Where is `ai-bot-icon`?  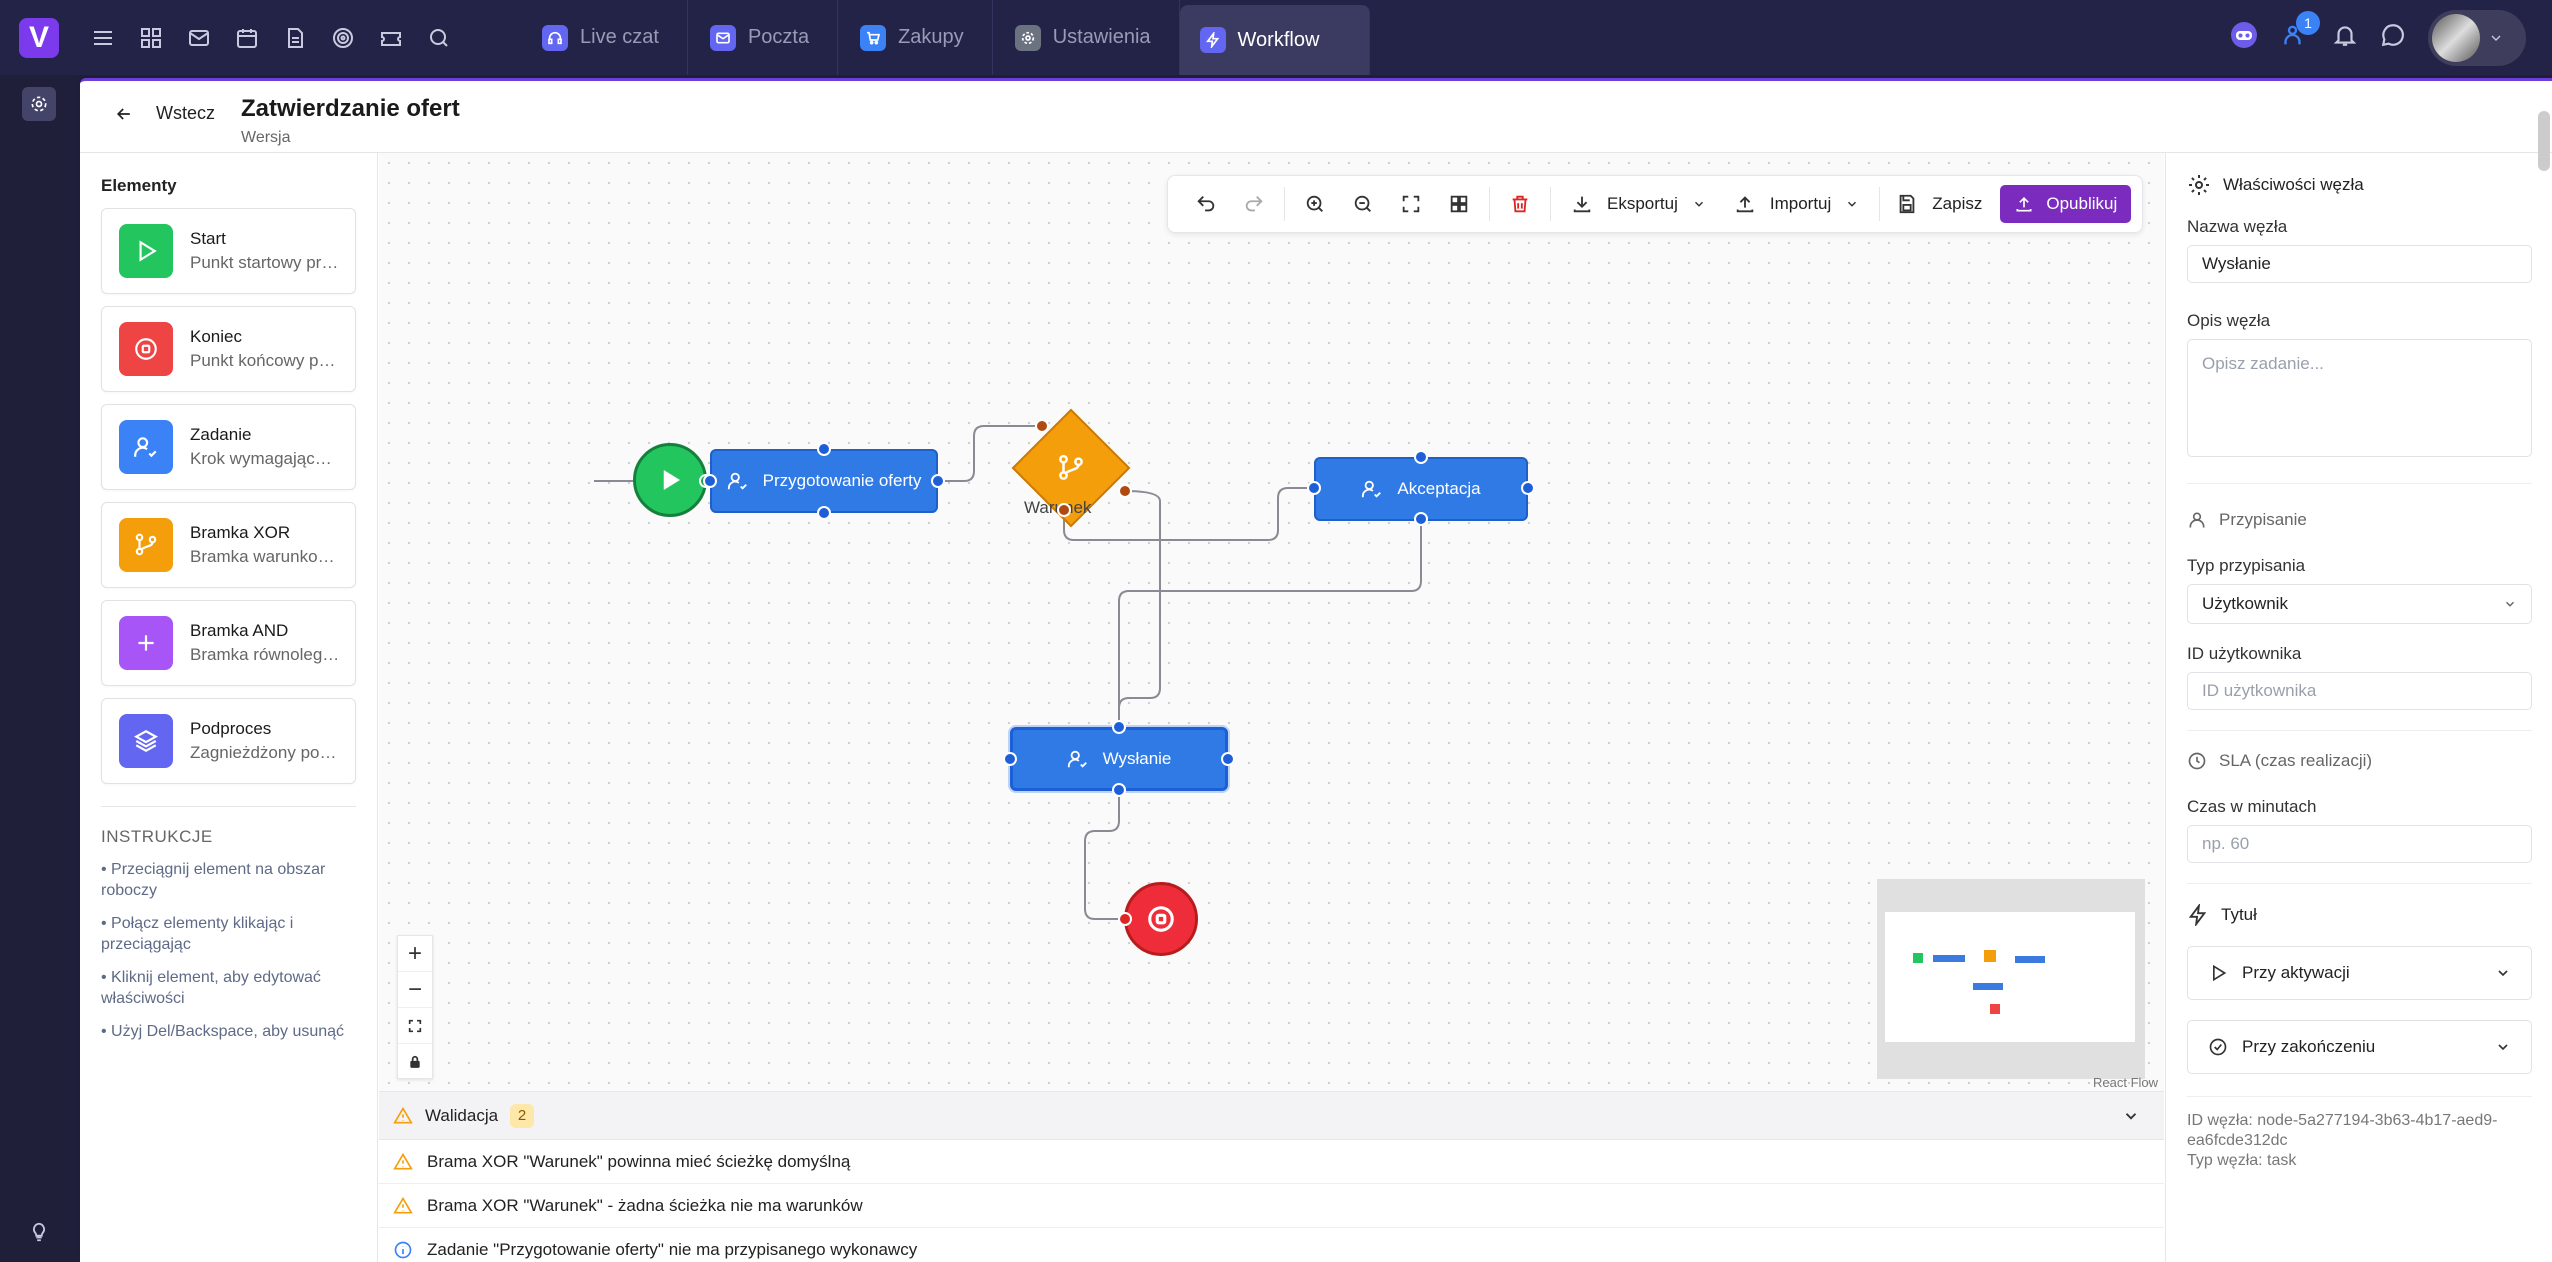
ai-bot-icon is located at coordinates (2244, 37).